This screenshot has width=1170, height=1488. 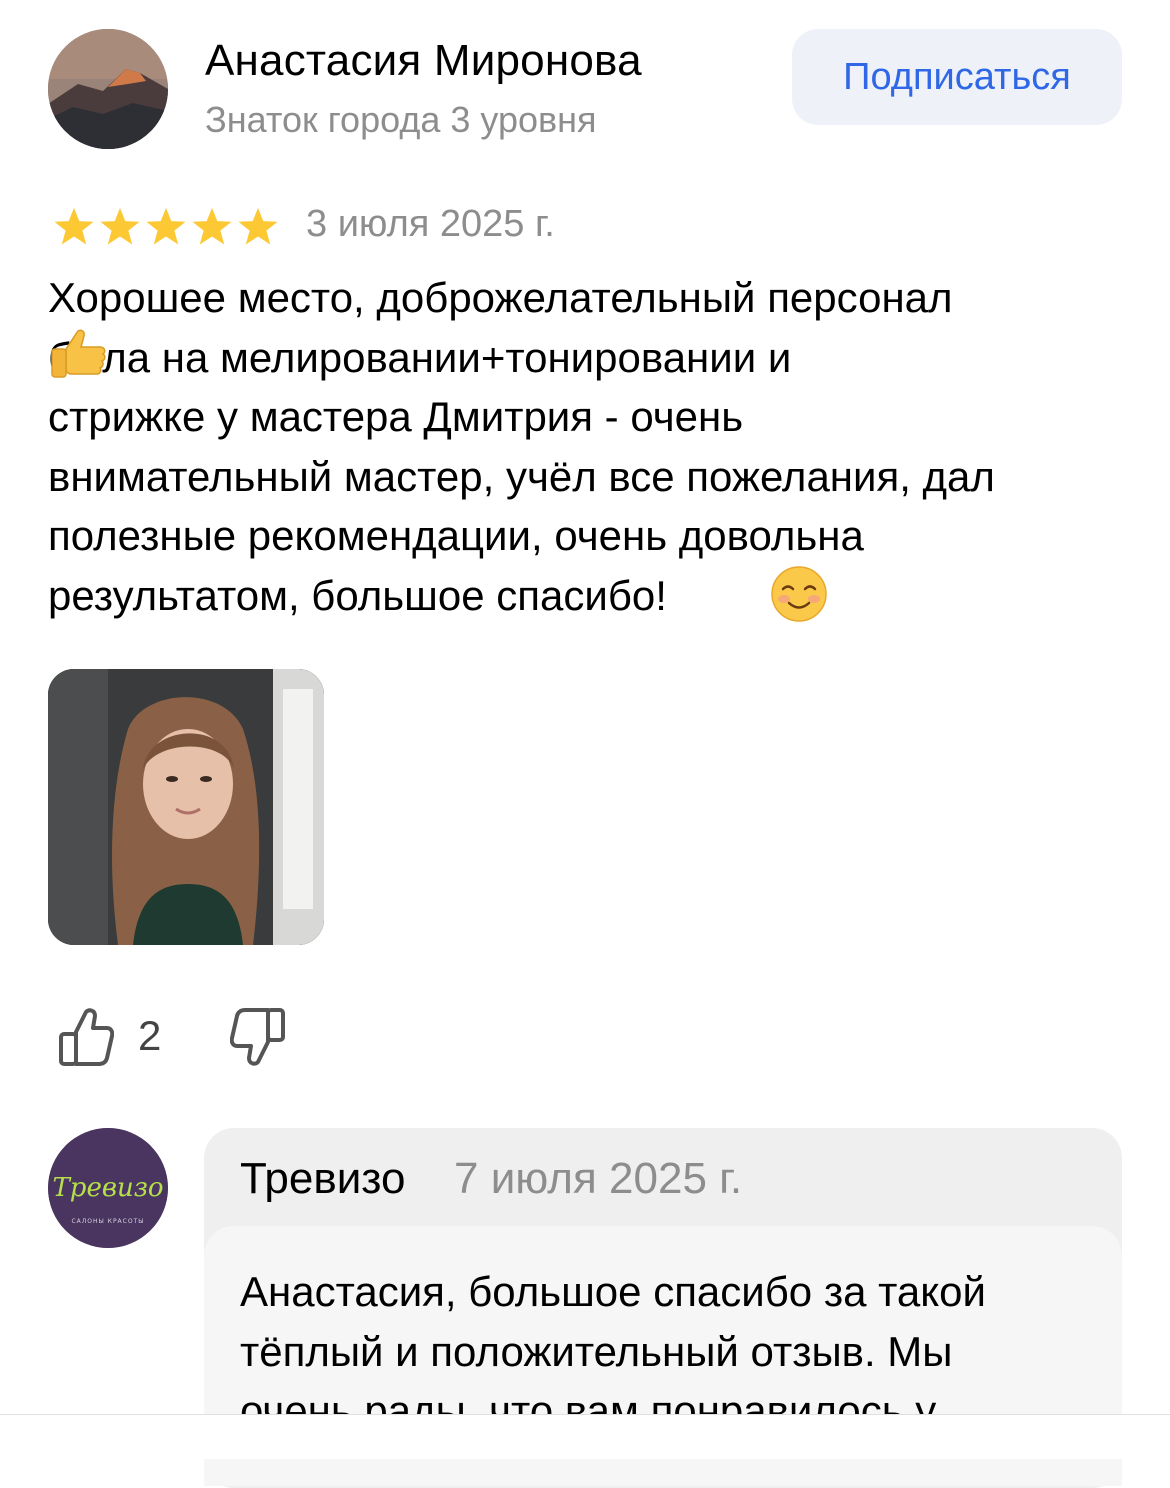 What do you see at coordinates (78, 353) in the screenshot?
I see `thumb-up-emoji` at bounding box center [78, 353].